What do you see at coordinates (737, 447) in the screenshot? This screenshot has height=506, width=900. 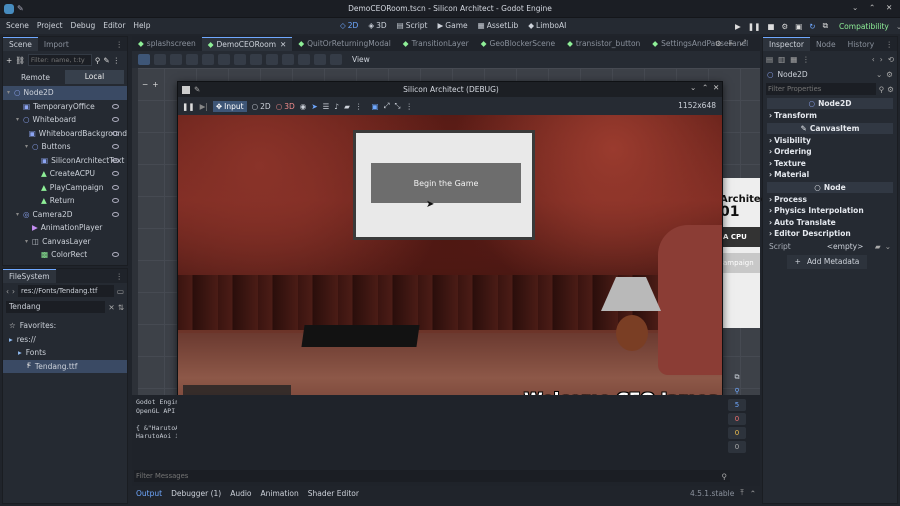 I see `info-count: 0` at bounding box center [737, 447].